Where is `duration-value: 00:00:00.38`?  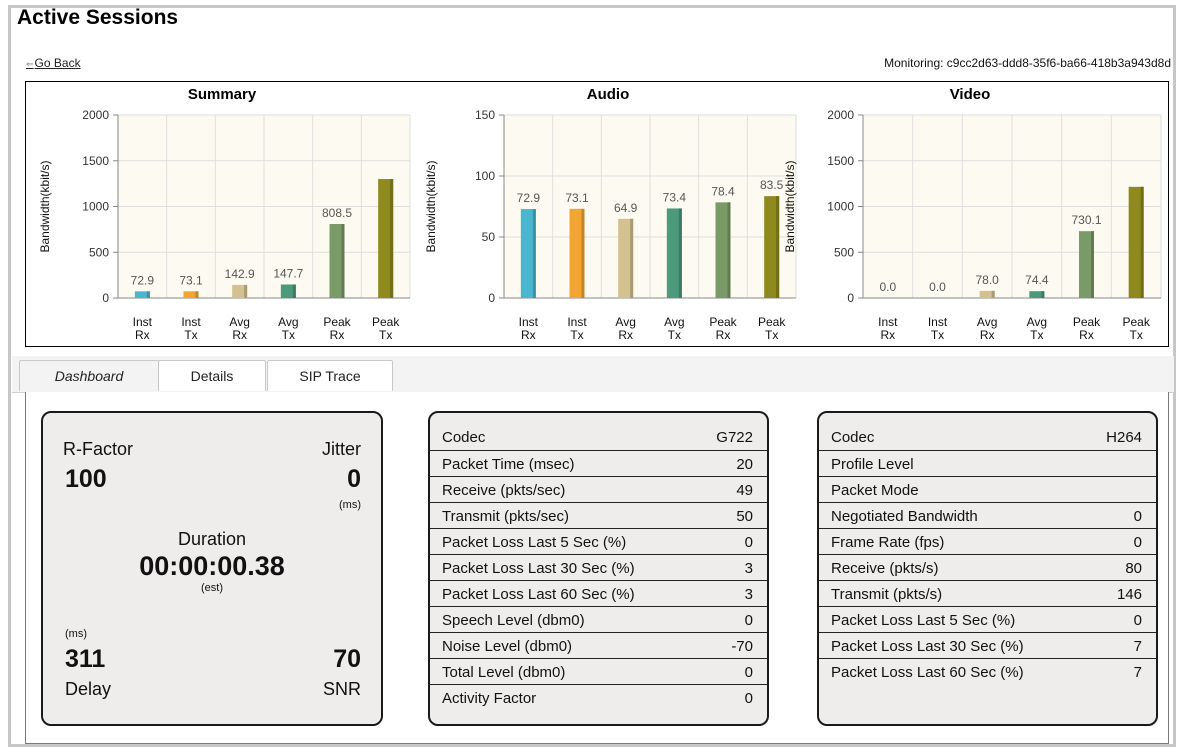
duration-value: 00:00:00.38 is located at coordinates (212, 566).